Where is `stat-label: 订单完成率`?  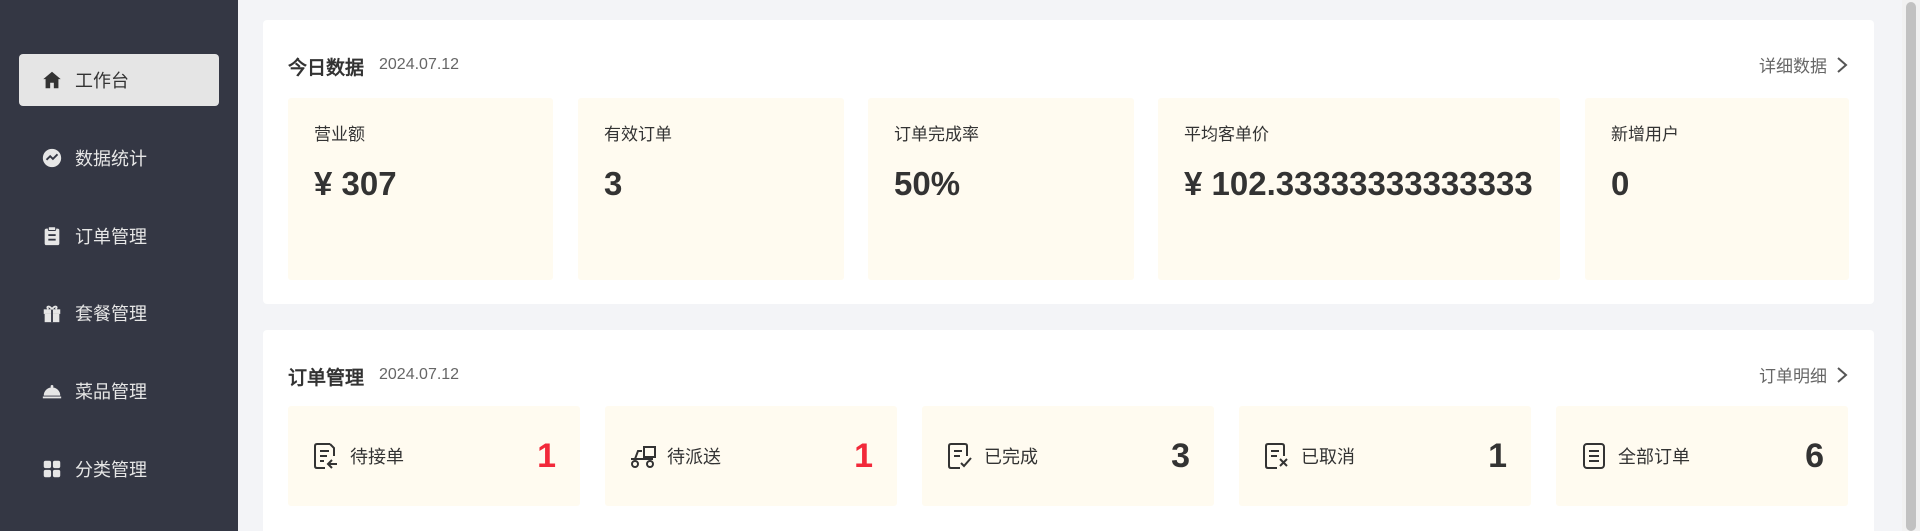
stat-label: 订单完成率 is located at coordinates (936, 134).